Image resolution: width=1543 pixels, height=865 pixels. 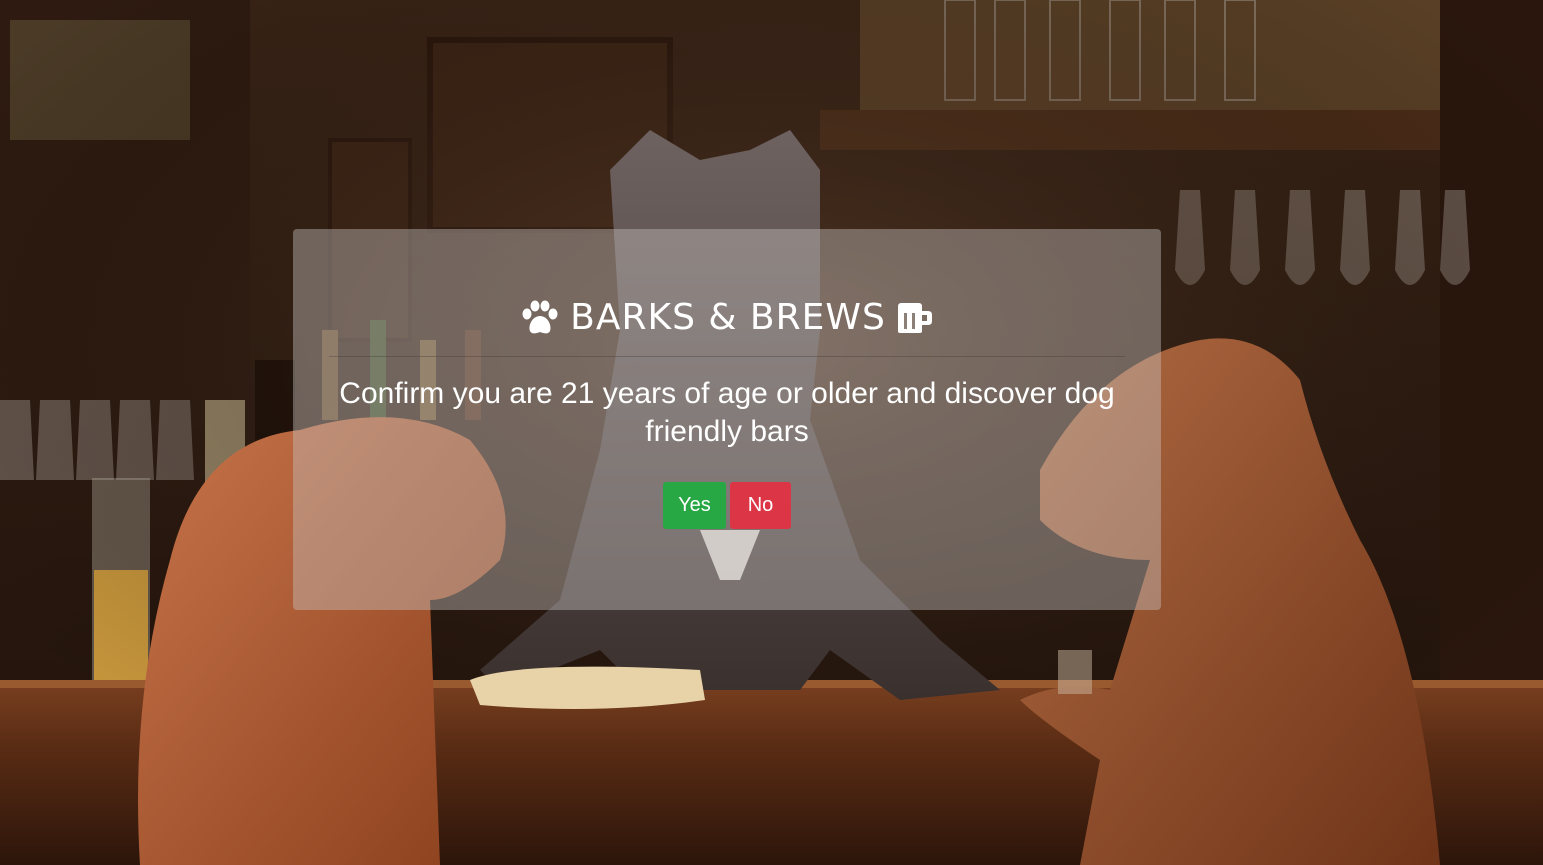 I want to click on age-gate-actions: Yes No, so click(x=727, y=505).